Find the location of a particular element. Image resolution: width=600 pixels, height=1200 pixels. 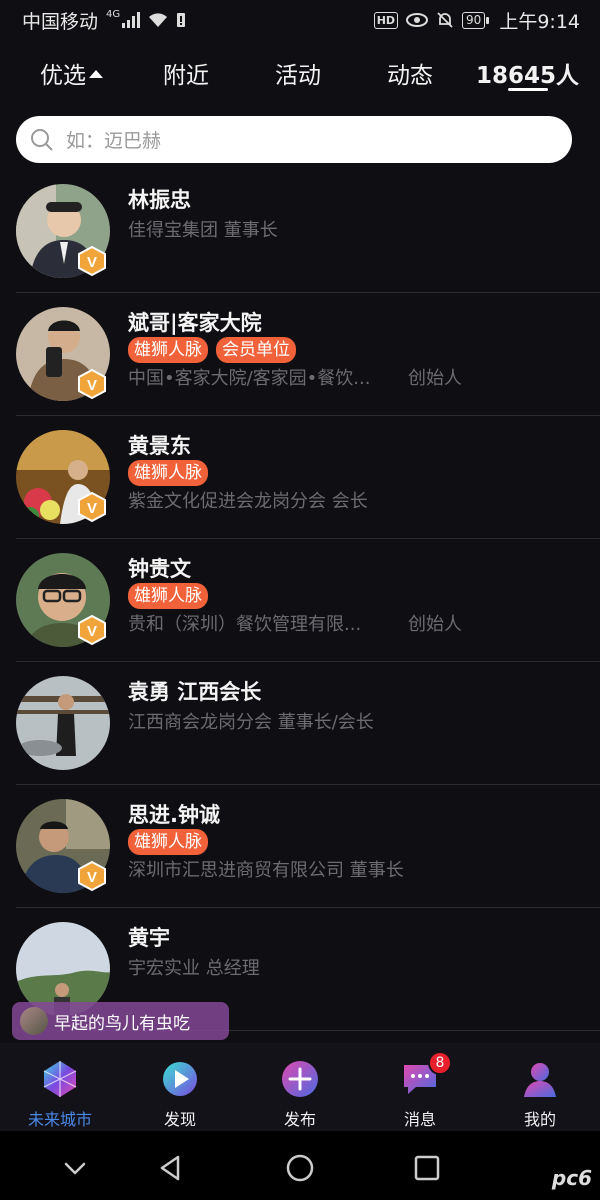

bubble-avatar is located at coordinates (34, 1021).